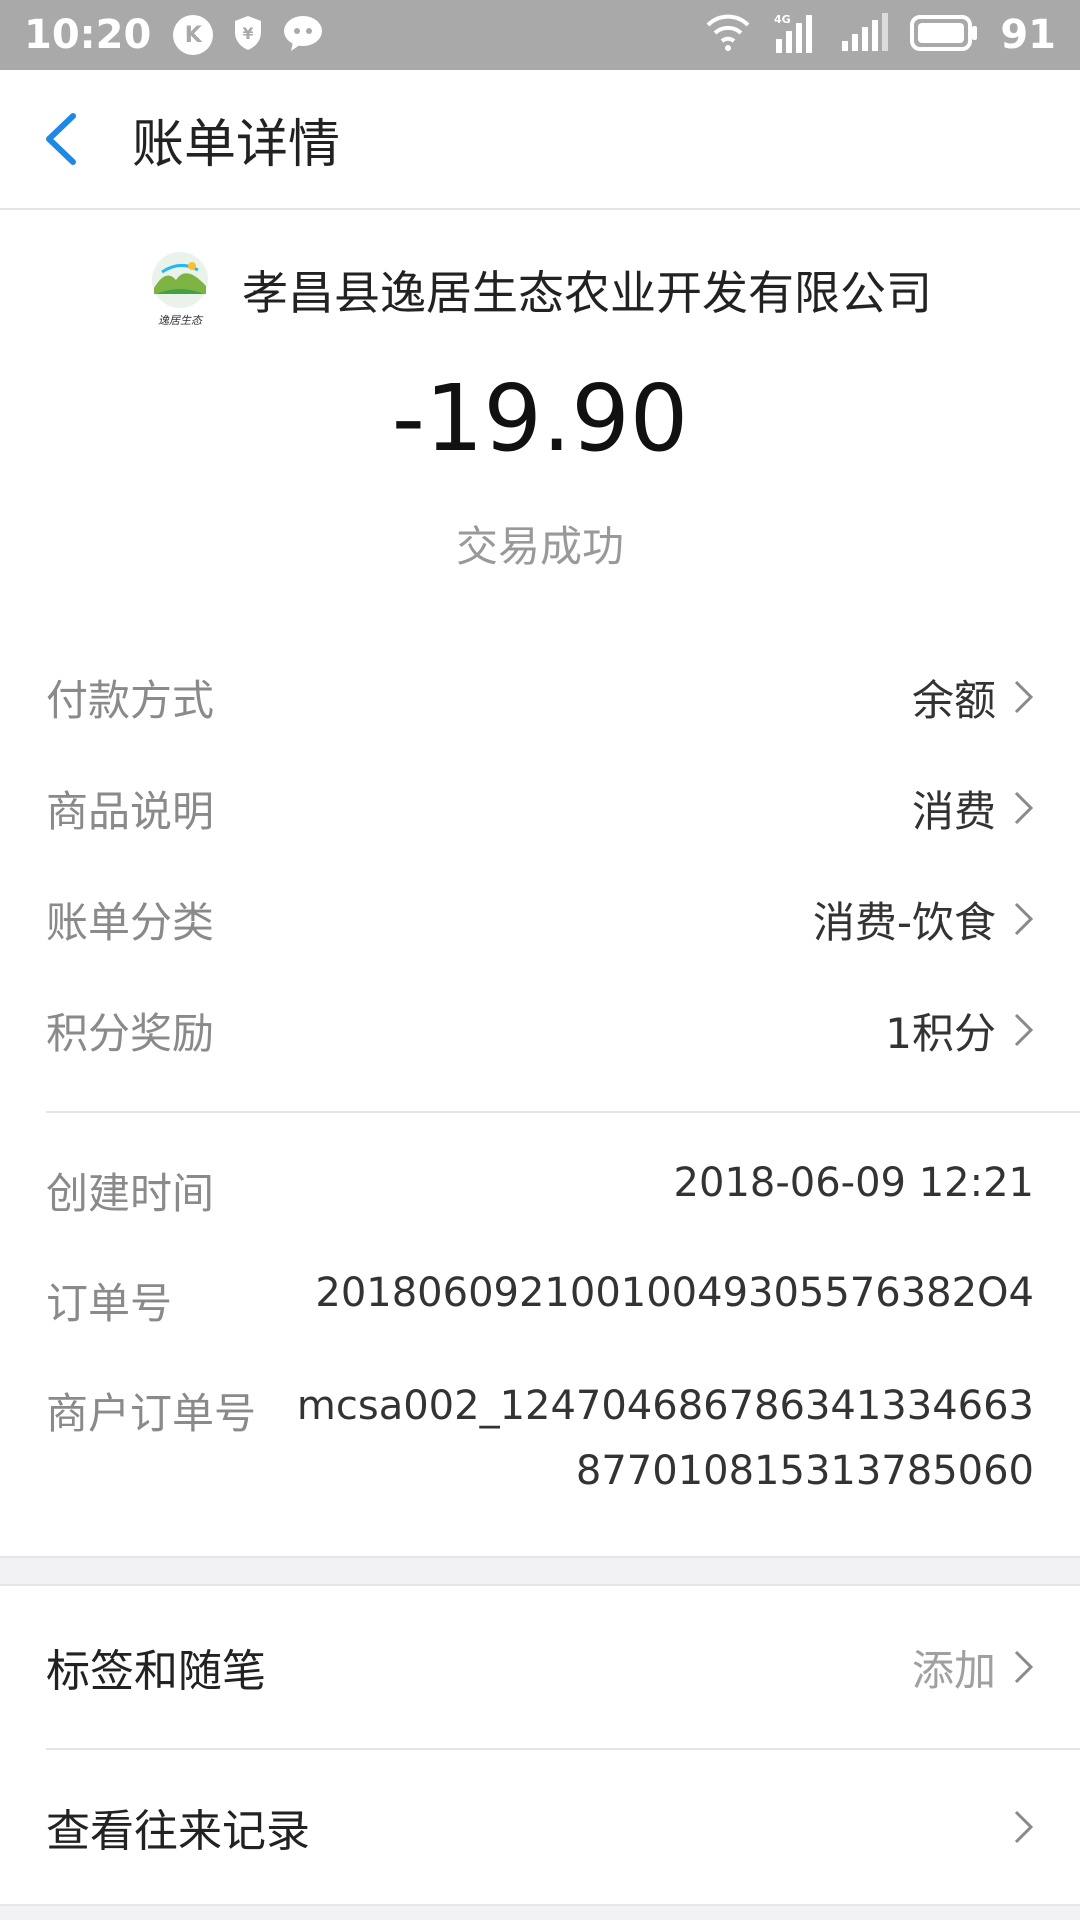 The height and width of the screenshot is (1920, 1080). I want to click on product-description-row: 商品说明 消费, so click(541, 808).